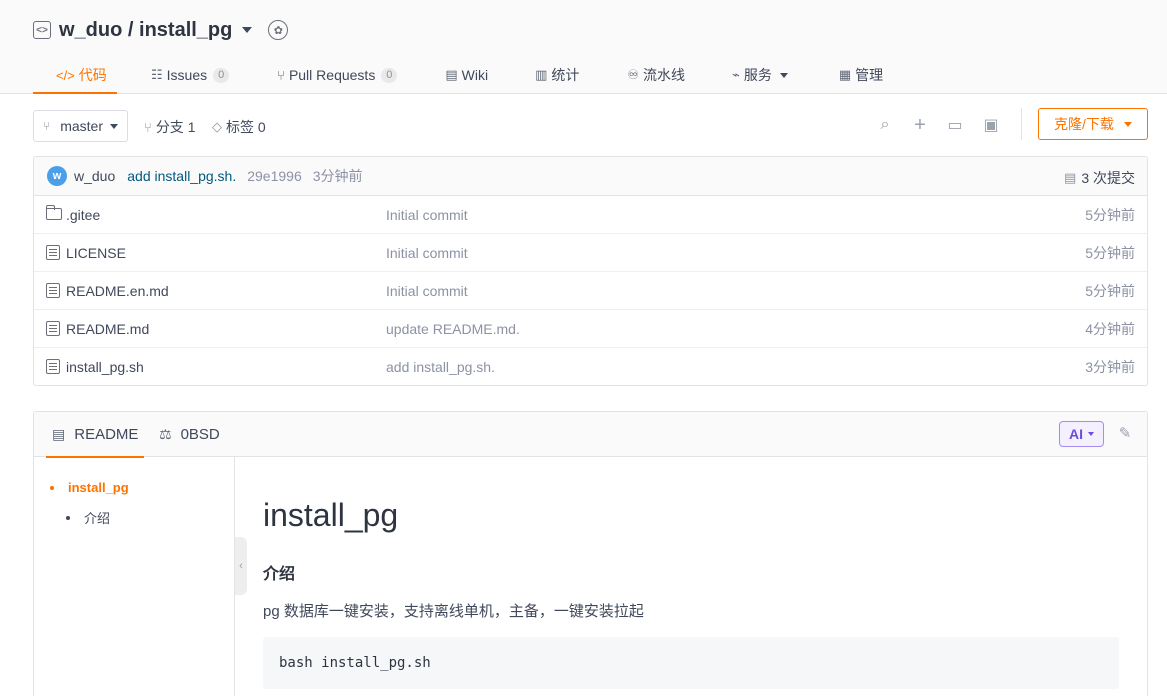 This screenshot has height=696, width=1167. Describe the element at coordinates (590, 253) in the screenshot. I see `file-row: LICENSE Initial commit 5分钟前` at that location.